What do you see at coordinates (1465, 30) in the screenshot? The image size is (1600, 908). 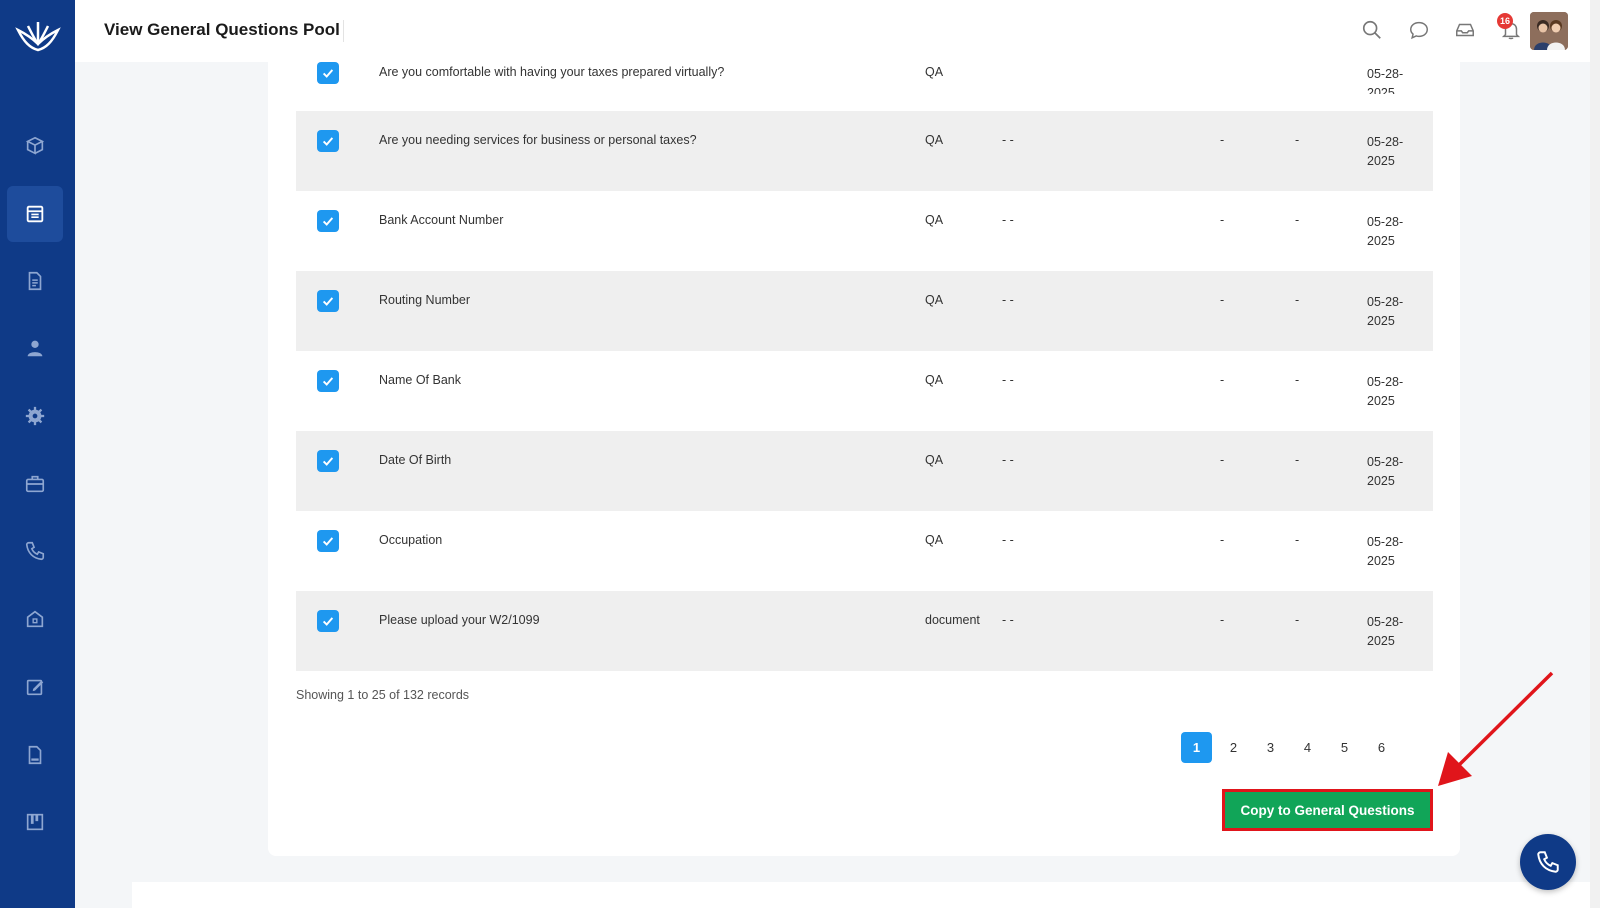 I see `inbox-icon` at bounding box center [1465, 30].